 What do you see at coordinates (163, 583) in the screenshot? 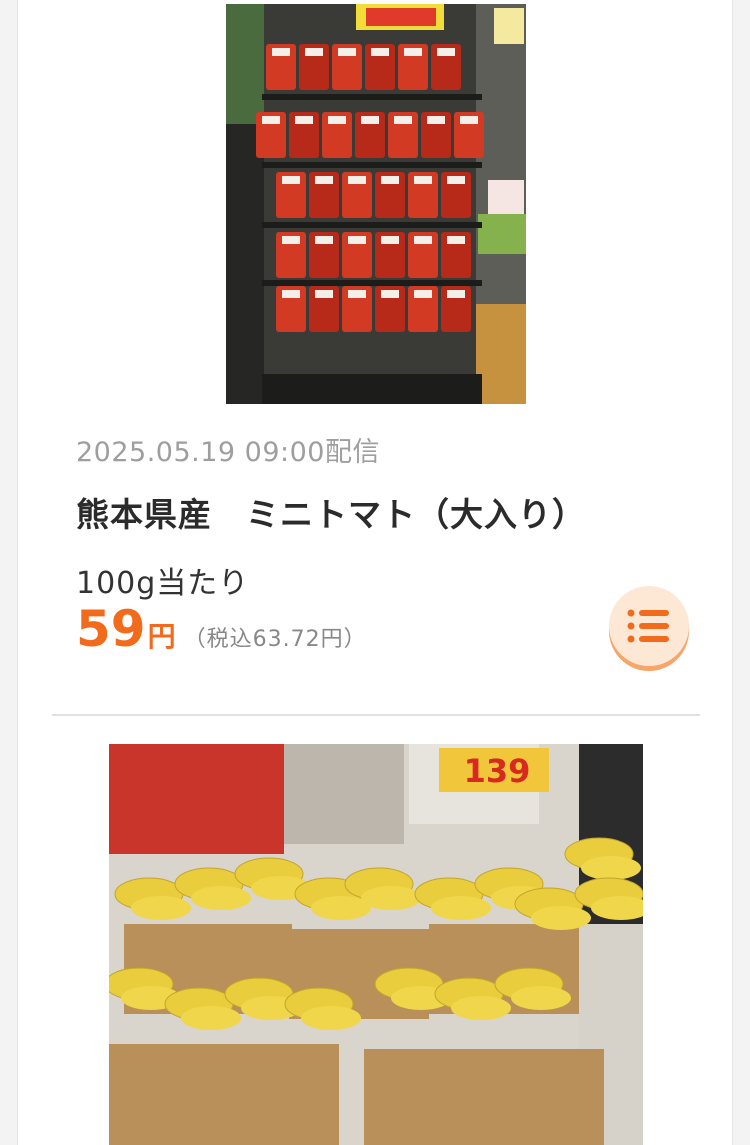
I see `price-unit: 100g当たり` at bounding box center [163, 583].